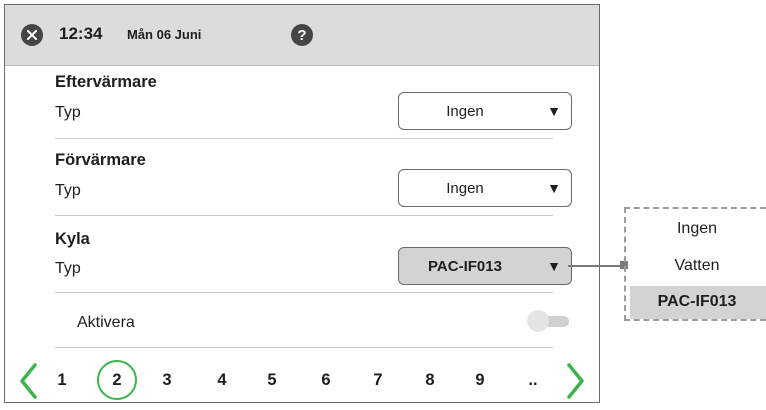 The width and height of the screenshot is (766, 410). What do you see at coordinates (167, 380) in the screenshot?
I see `page-3: 3` at bounding box center [167, 380].